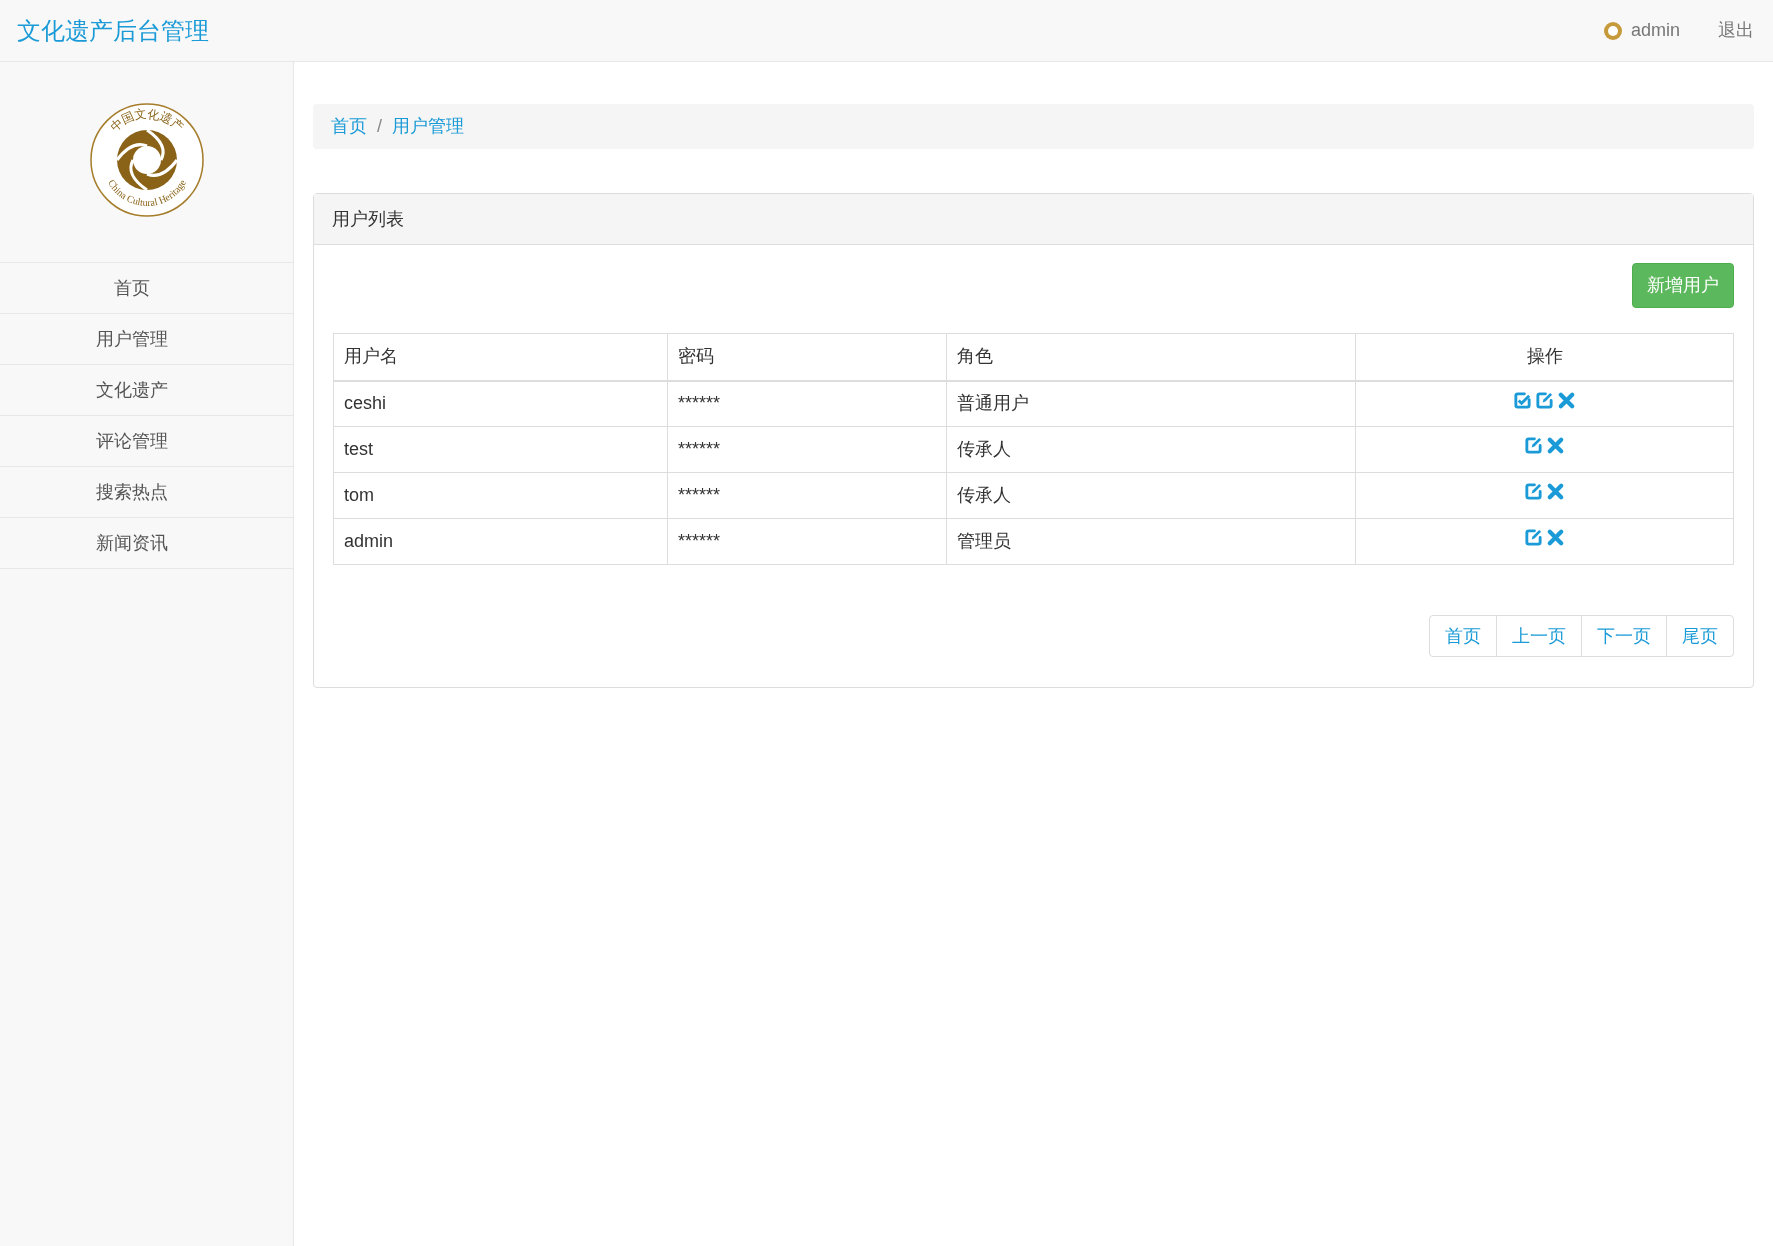 Image resolution: width=1773 pixels, height=1246 pixels. Describe the element at coordinates (368, 219) in the screenshot. I see `panel-title: 用户列表` at that location.